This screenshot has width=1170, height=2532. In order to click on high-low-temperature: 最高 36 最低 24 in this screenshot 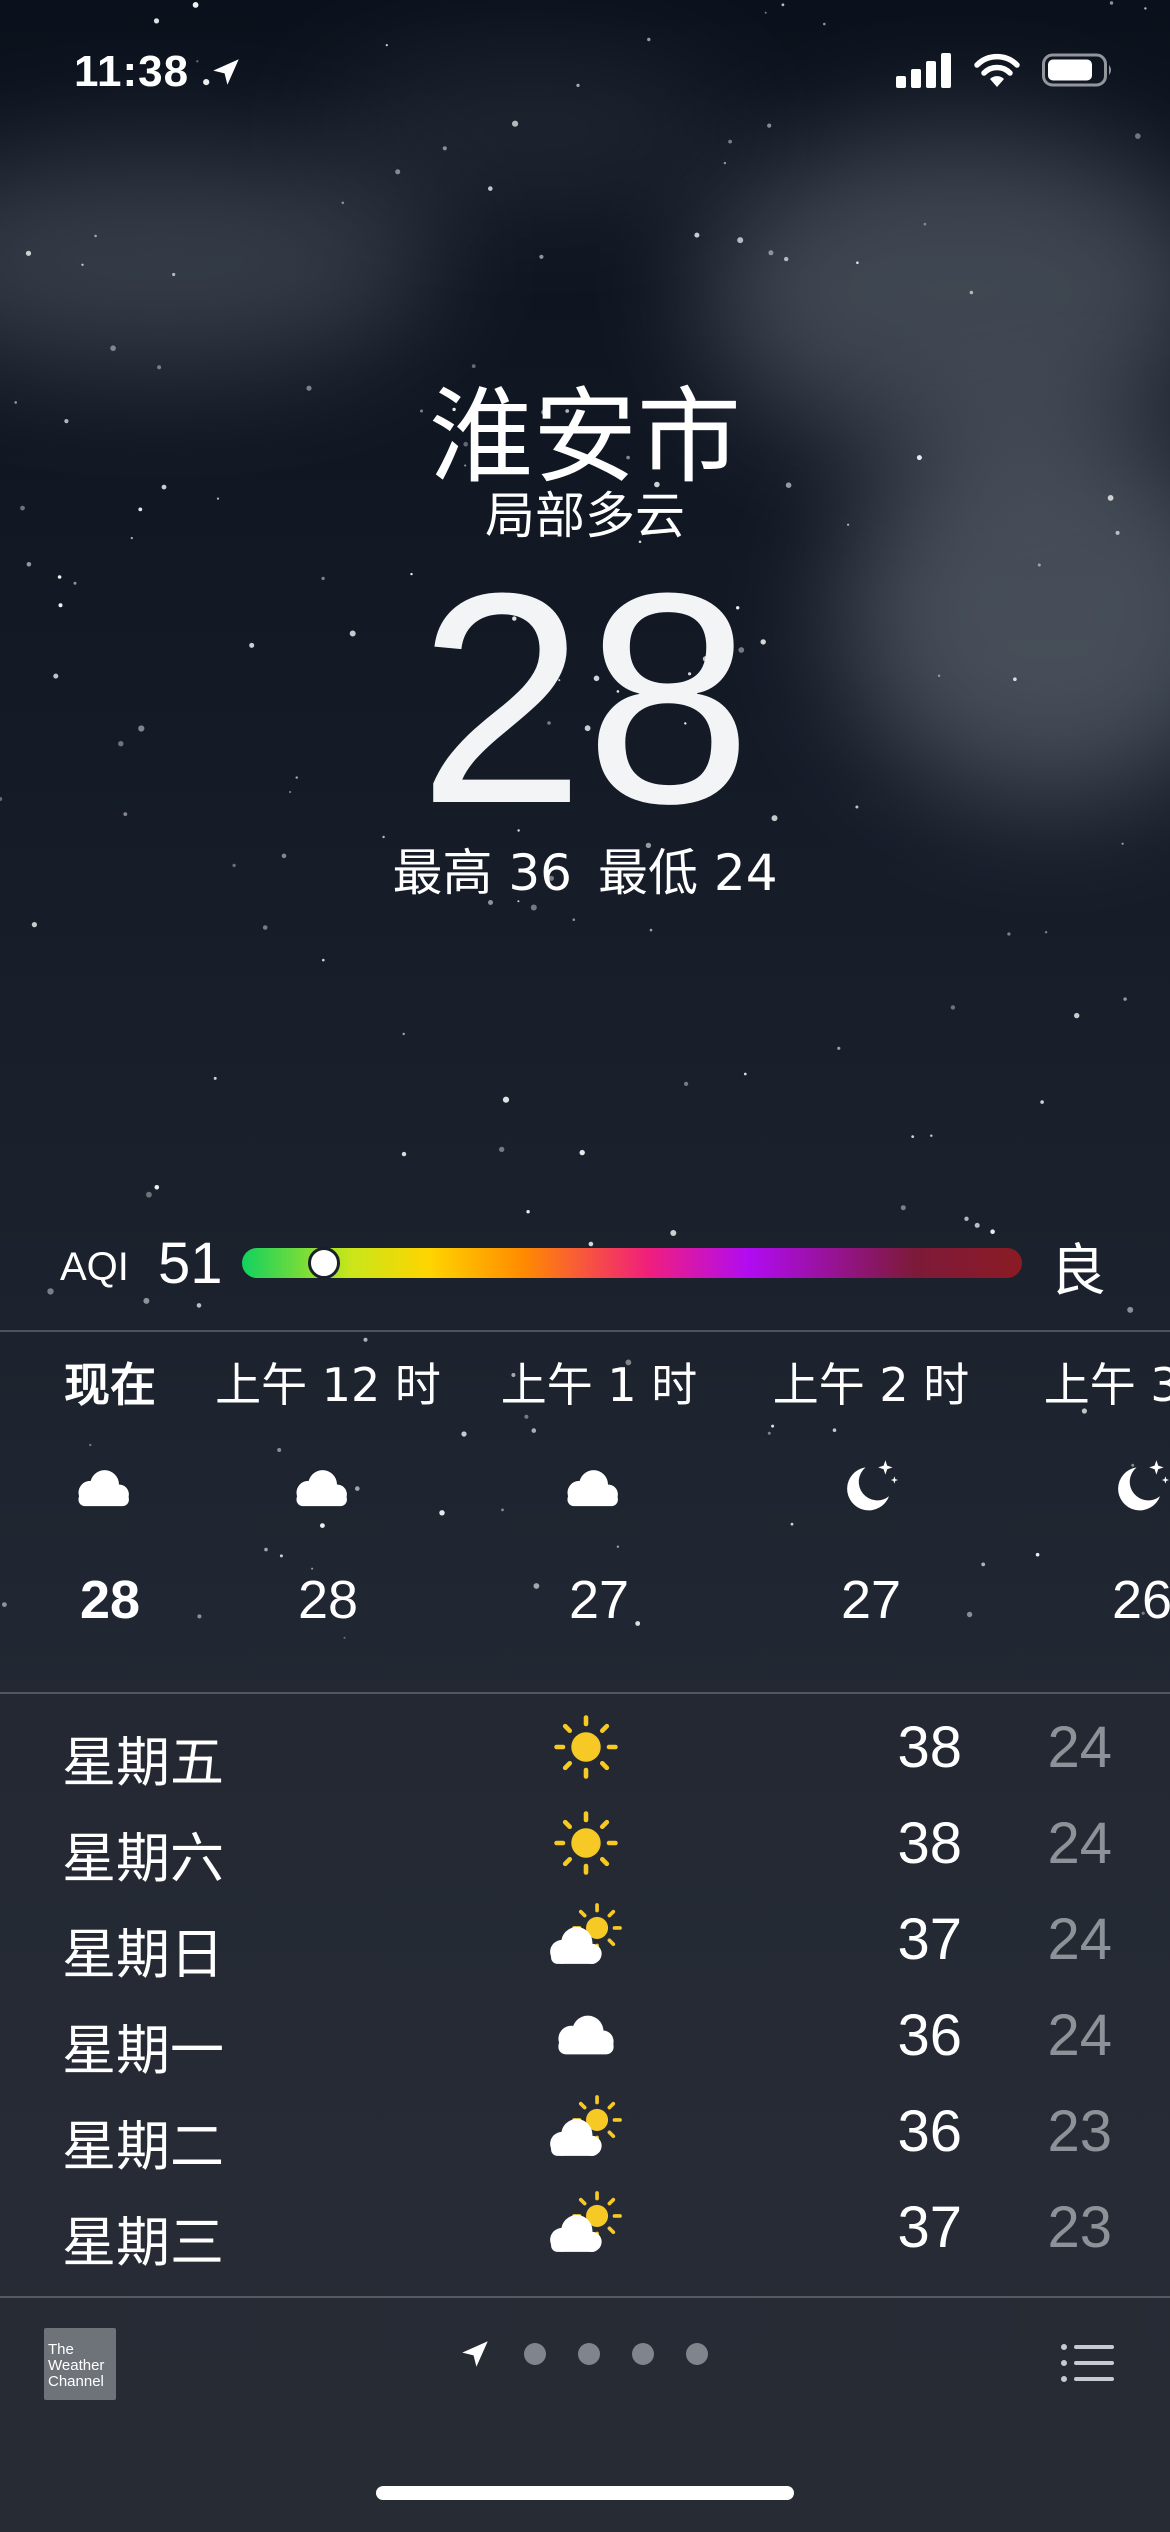, I will do `click(585, 869)`.